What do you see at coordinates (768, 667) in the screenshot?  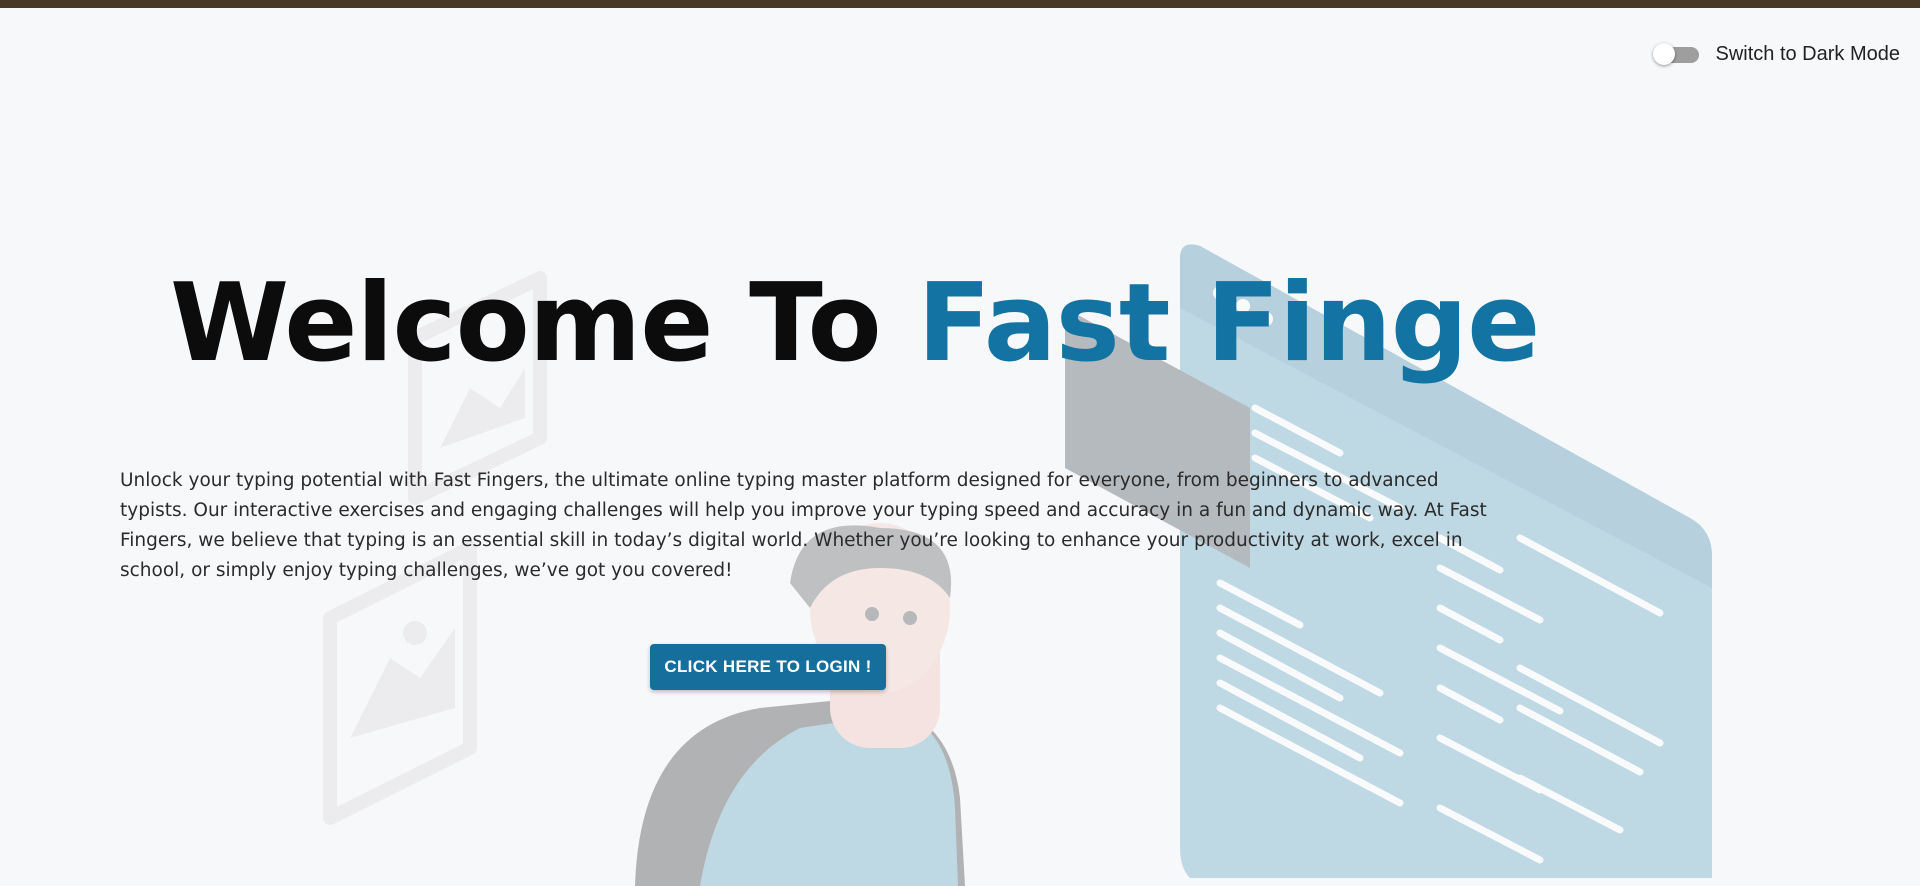 I see `login-button: CLICK HERE TO LOGIN !` at bounding box center [768, 667].